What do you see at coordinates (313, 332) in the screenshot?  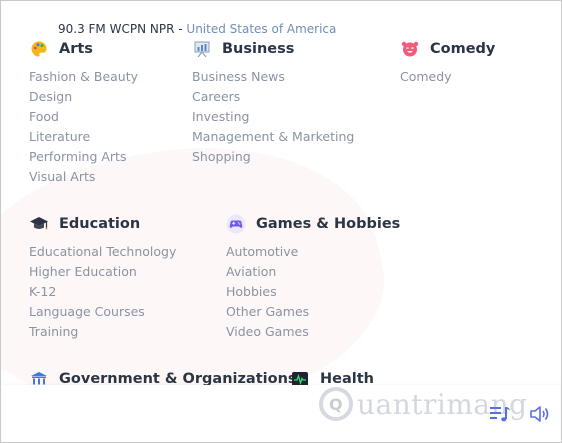 I see `subcategory-item: Video Games` at bounding box center [313, 332].